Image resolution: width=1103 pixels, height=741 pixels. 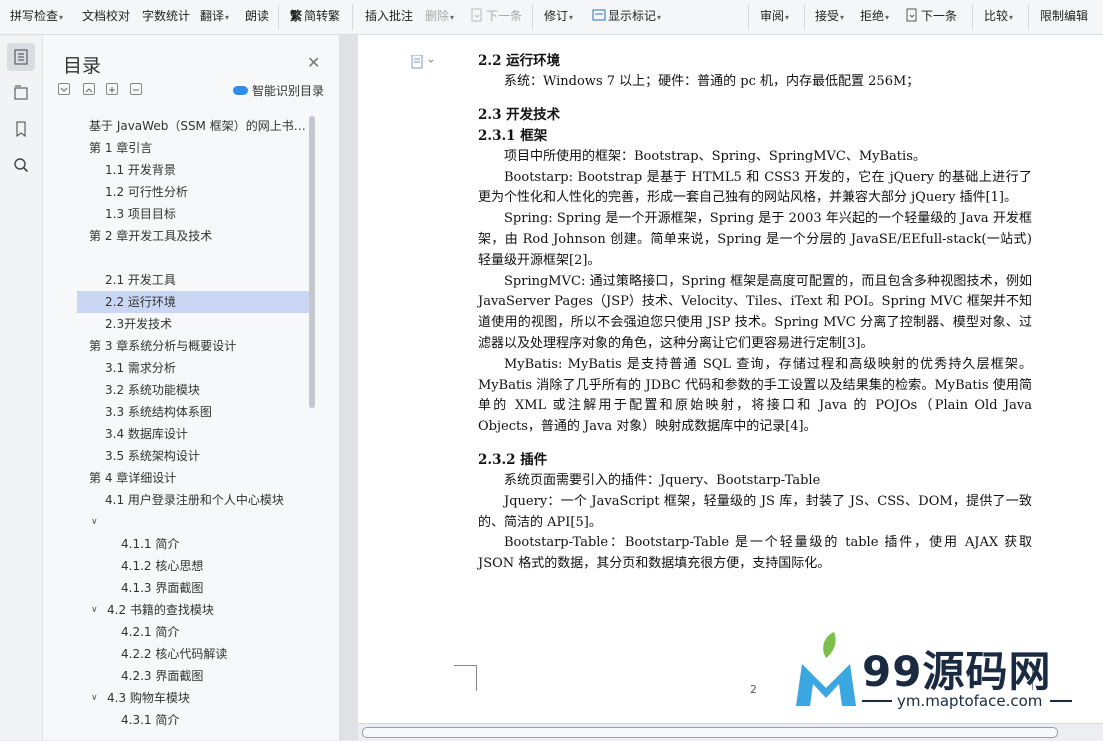 I want to click on toc-item: 4.2.2 核心代码解读, so click(x=193, y=654).